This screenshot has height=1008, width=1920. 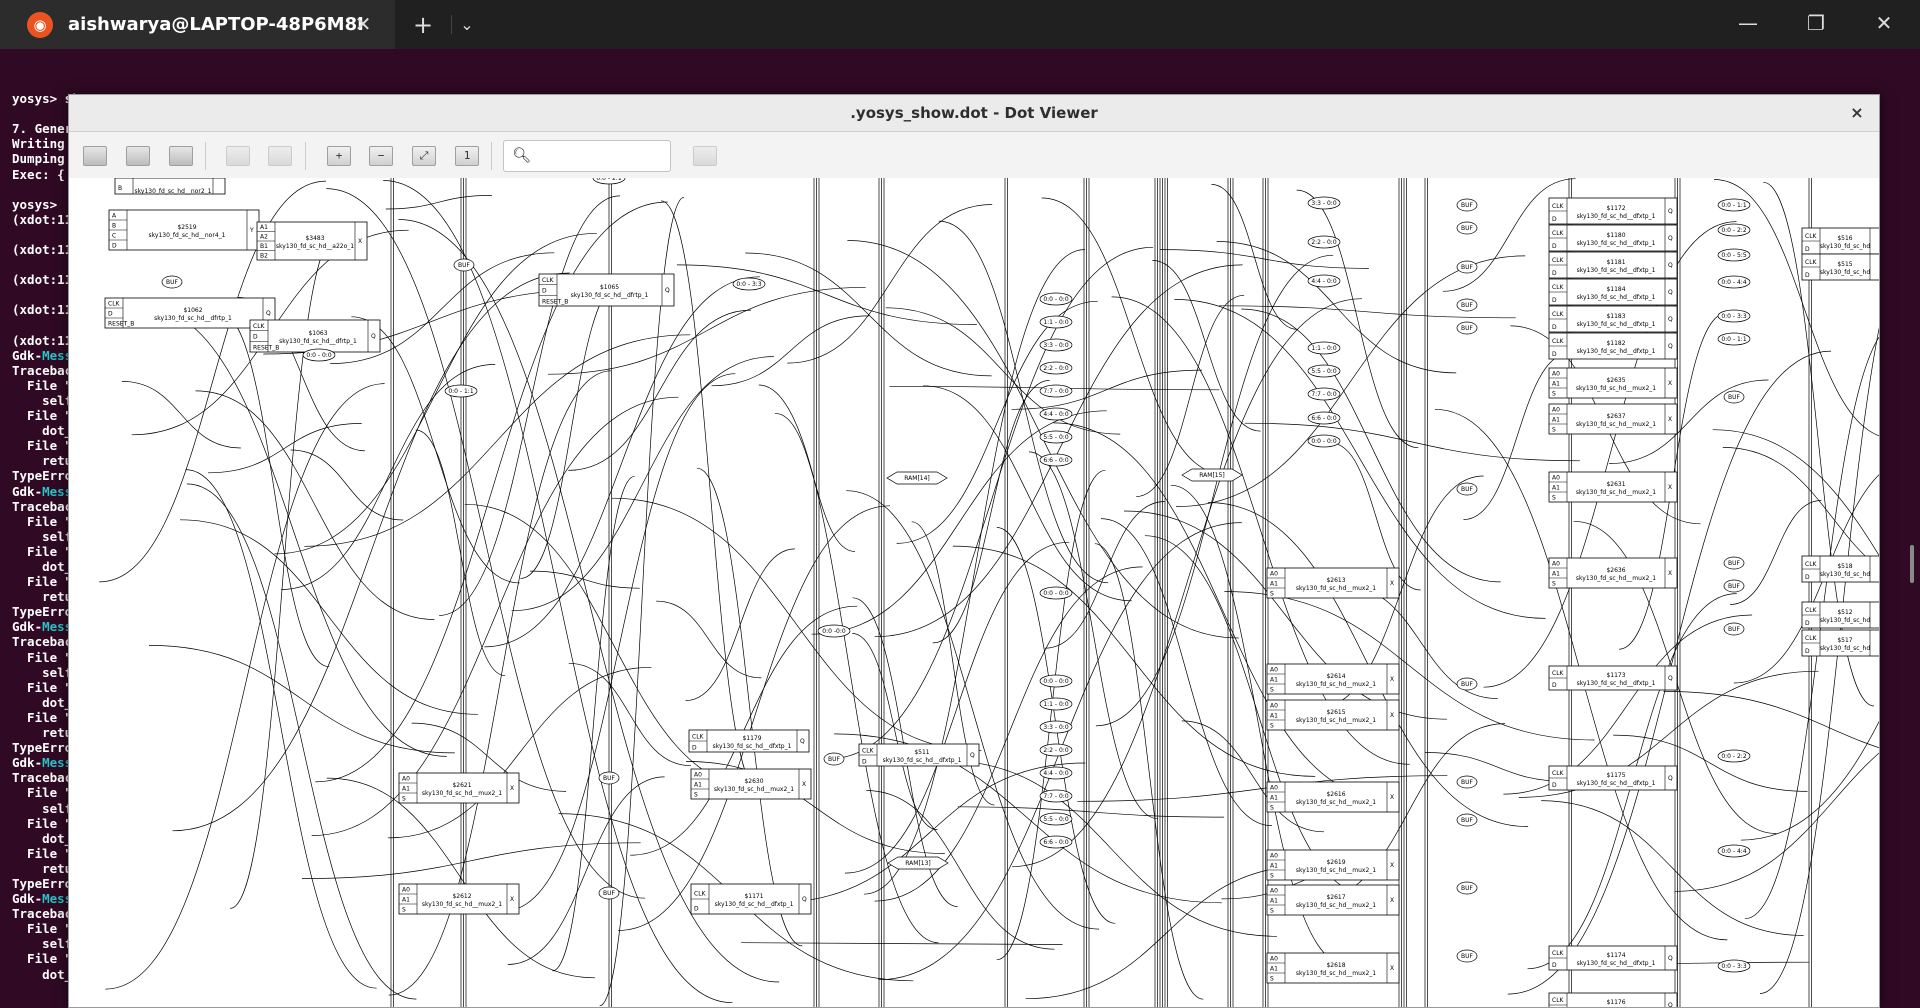 I want to click on zoom-out-icon: −, so click(x=381, y=156).